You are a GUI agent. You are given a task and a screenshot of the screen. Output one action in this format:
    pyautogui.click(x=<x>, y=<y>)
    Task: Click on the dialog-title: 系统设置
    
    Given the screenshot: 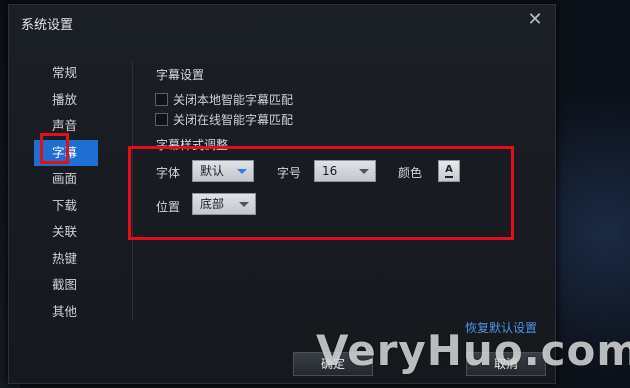 What is the action you would take?
    pyautogui.click(x=47, y=25)
    